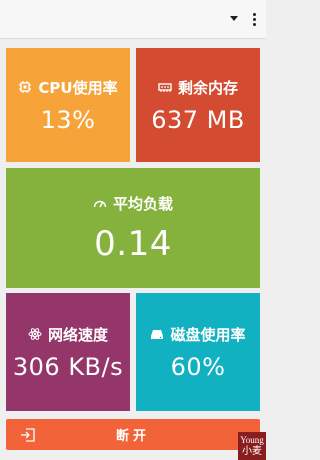  I want to click on disk-usage-header: 磁盘使用率, so click(198, 334).